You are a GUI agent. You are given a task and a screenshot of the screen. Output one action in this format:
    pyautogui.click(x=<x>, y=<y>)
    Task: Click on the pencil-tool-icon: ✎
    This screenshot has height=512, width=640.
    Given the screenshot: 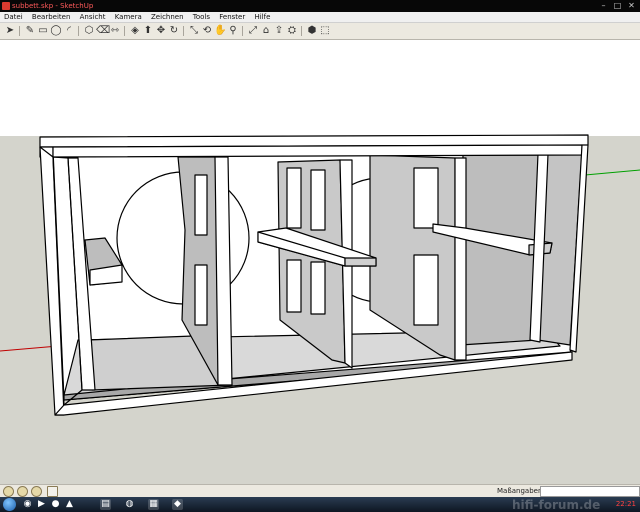 What is the action you would take?
    pyautogui.click(x=30, y=31)
    